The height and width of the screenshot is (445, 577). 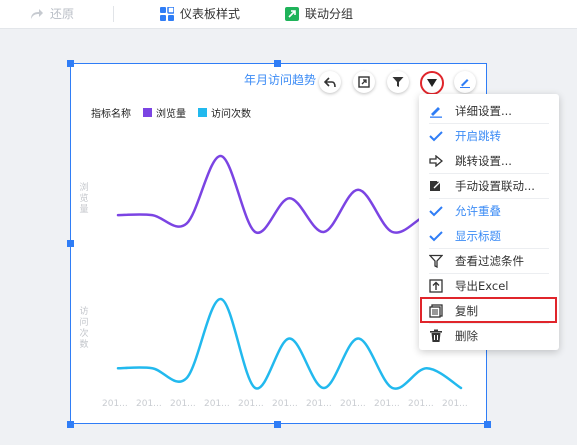 I want to click on drill-up-button, so click(x=330, y=82).